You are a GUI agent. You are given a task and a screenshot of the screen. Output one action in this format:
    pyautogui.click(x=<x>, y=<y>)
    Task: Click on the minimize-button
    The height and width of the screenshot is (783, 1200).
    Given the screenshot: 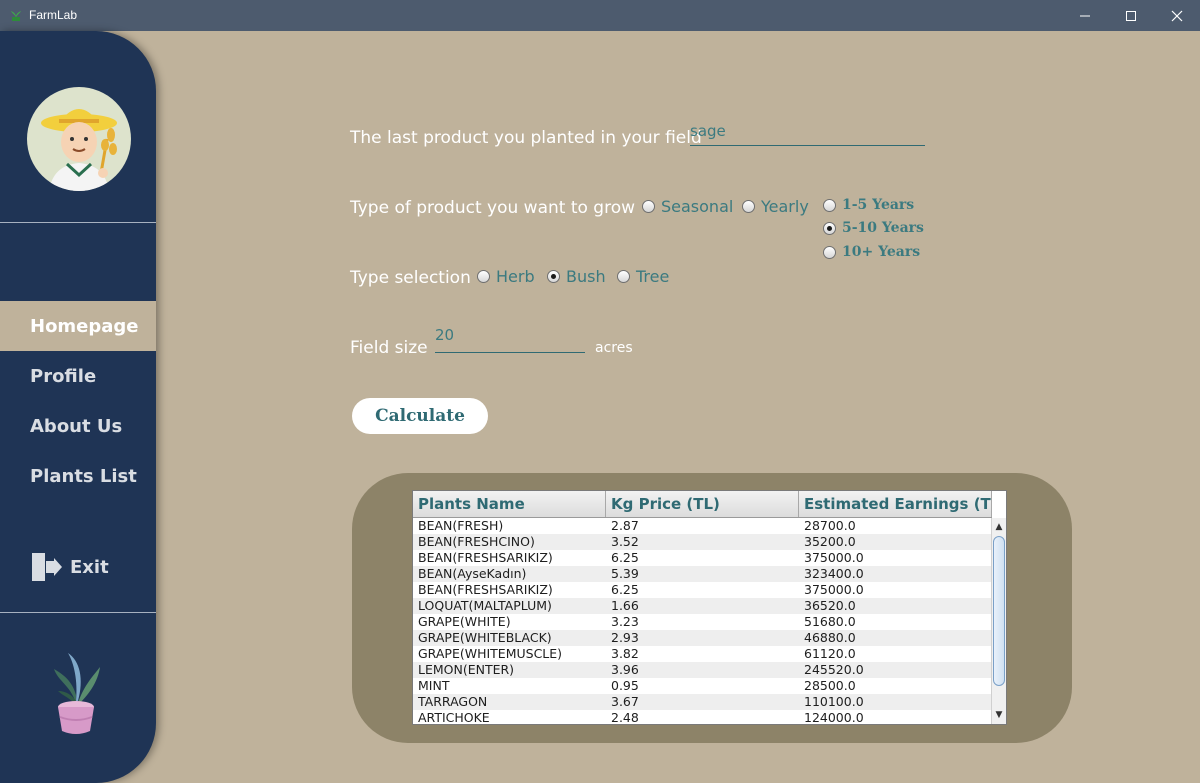 What is the action you would take?
    pyautogui.click(x=1085, y=15)
    